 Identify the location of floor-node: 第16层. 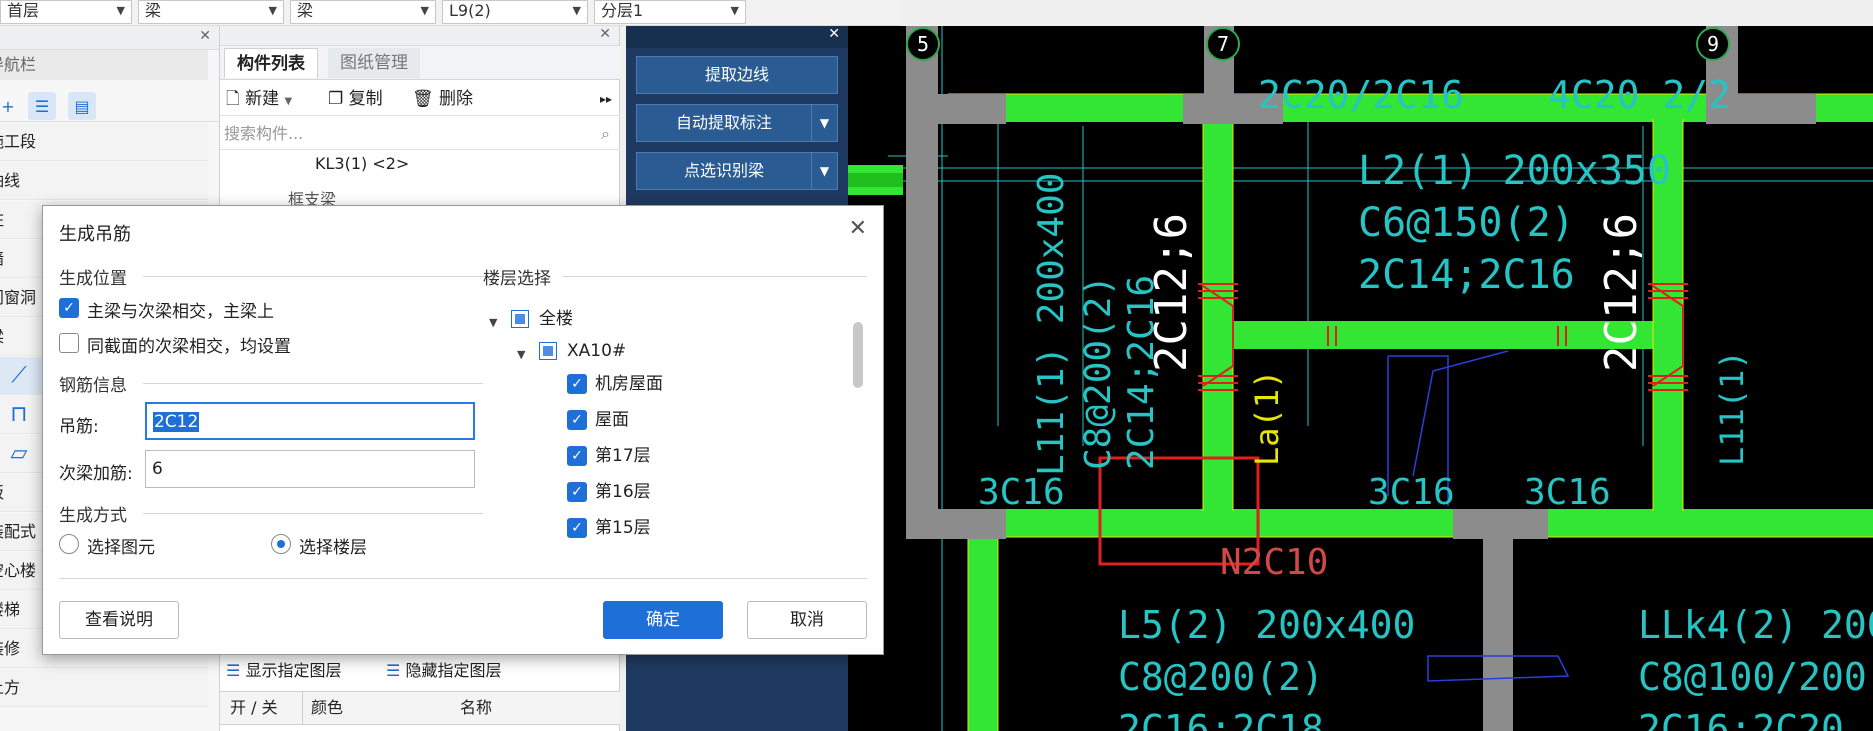
(623, 492).